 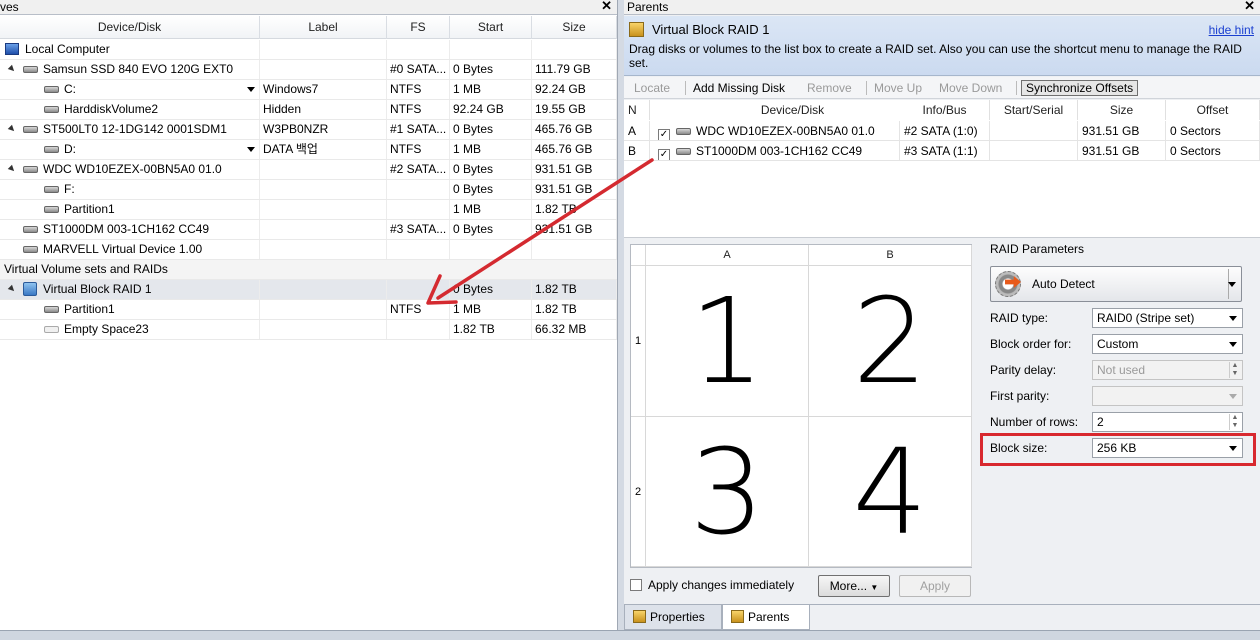 I want to click on annotation-arrow, so click(x=540, y=231).